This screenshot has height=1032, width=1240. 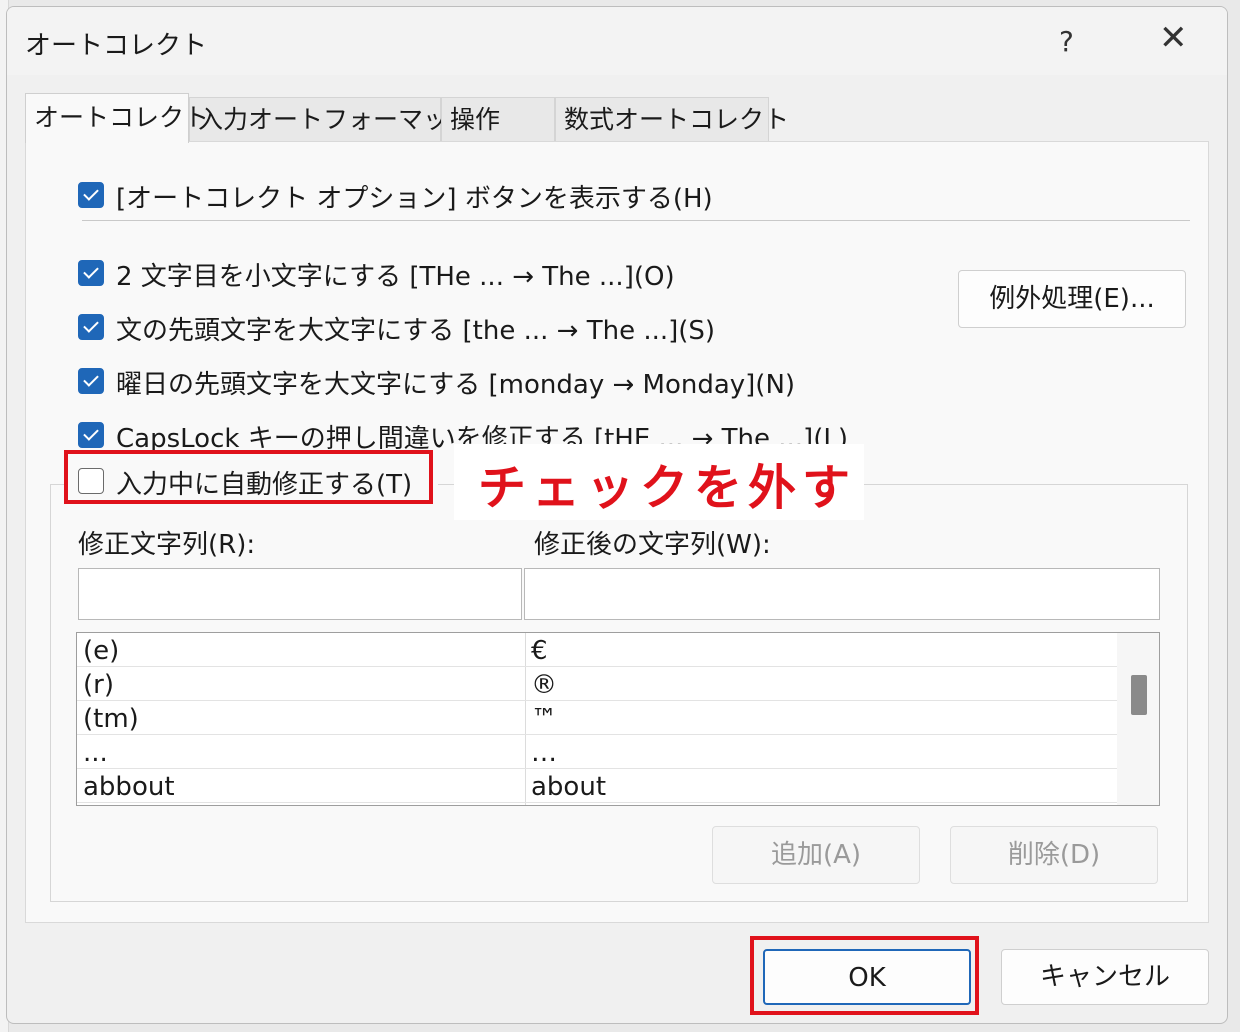 I want to click on capslock-checkbox, so click(x=91, y=435).